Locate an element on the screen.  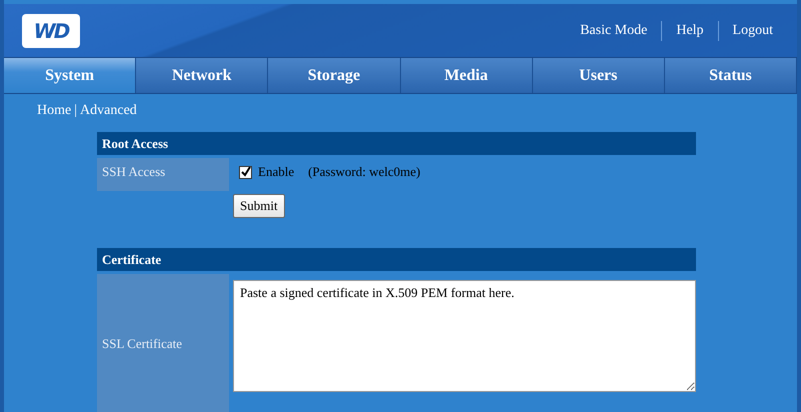
checkbox-label: Enable is located at coordinates (276, 172).